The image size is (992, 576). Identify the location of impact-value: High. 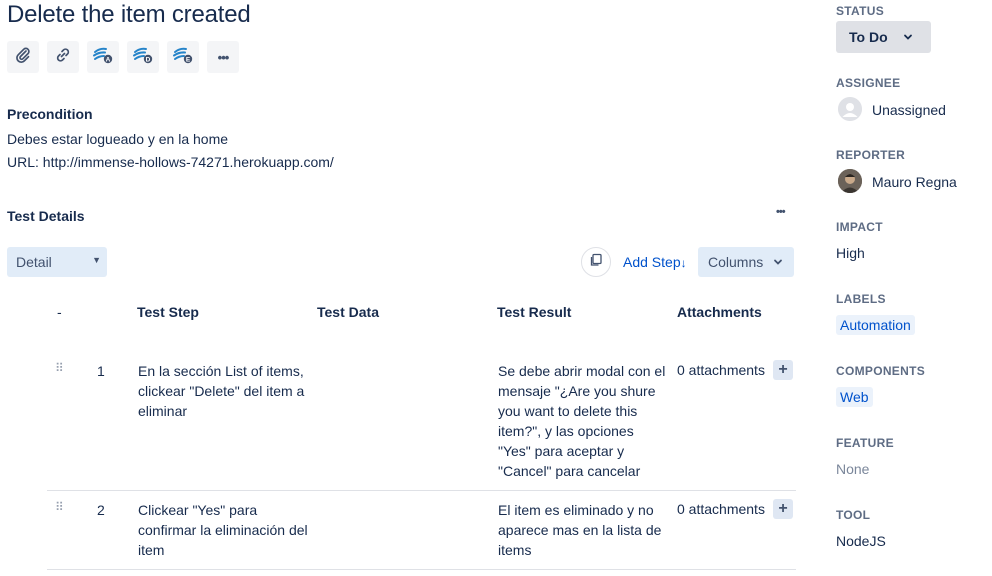
(850, 253).